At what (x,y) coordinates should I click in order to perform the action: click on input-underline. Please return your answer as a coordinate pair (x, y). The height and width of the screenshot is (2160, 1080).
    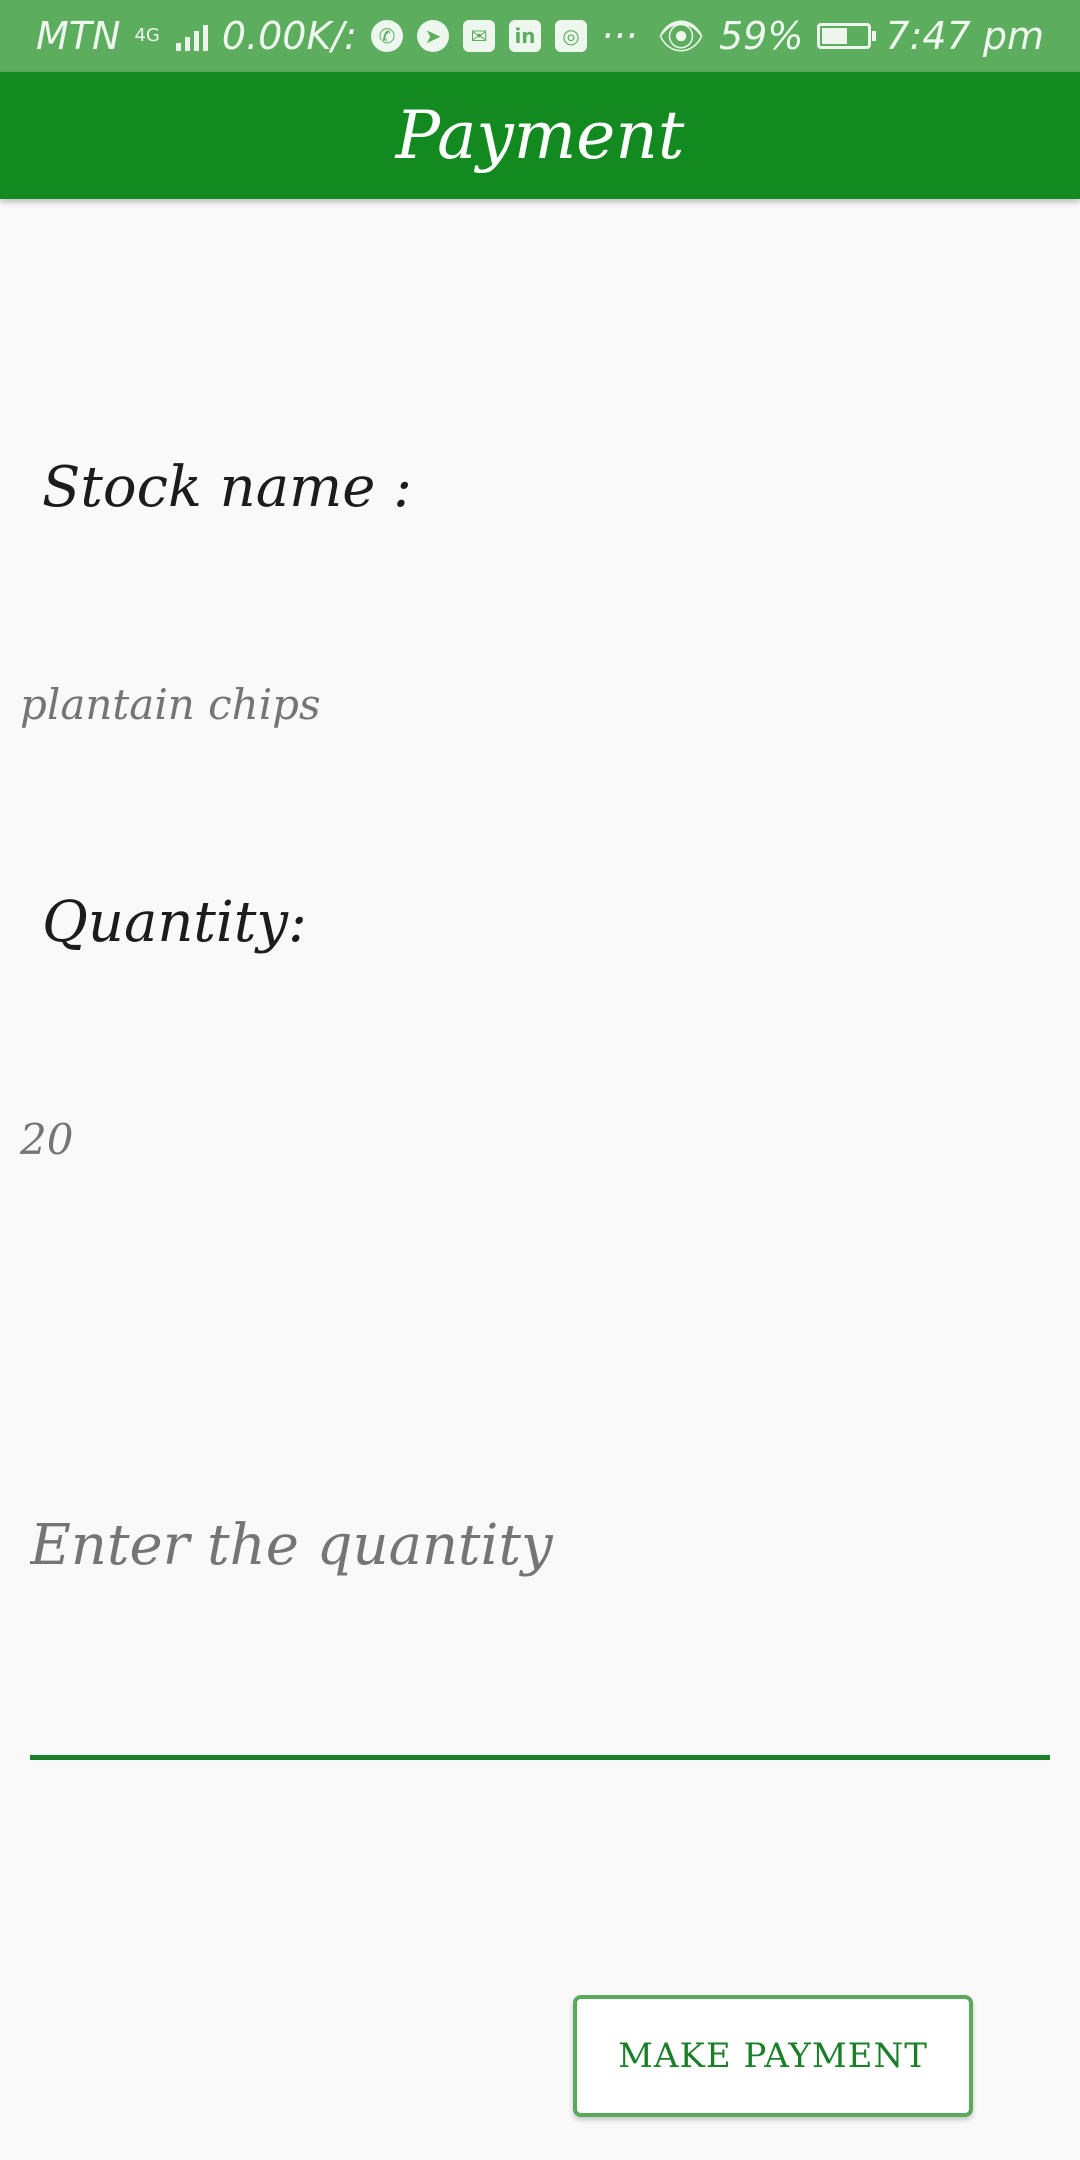
    Looking at the image, I should click on (540, 1757).